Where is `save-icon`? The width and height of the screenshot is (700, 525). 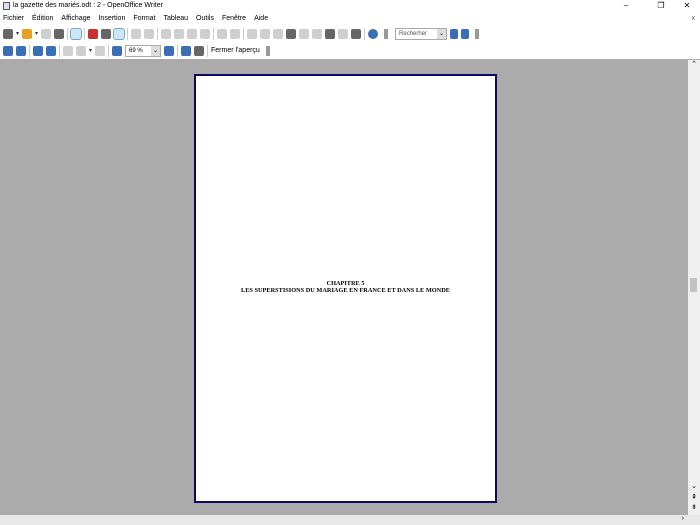 save-icon is located at coordinates (46, 33).